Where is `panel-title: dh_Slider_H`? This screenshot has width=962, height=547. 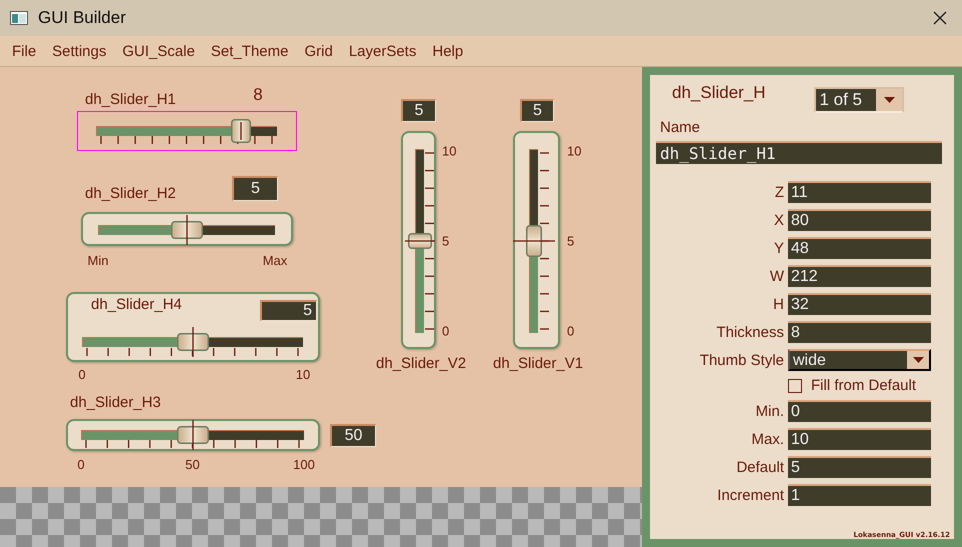
panel-title: dh_Slider_H is located at coordinates (719, 93).